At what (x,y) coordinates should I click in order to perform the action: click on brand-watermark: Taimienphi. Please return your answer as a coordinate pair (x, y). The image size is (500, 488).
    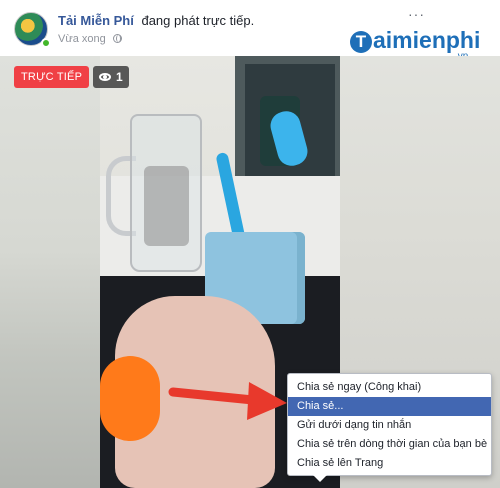
    Looking at the image, I should click on (415, 40).